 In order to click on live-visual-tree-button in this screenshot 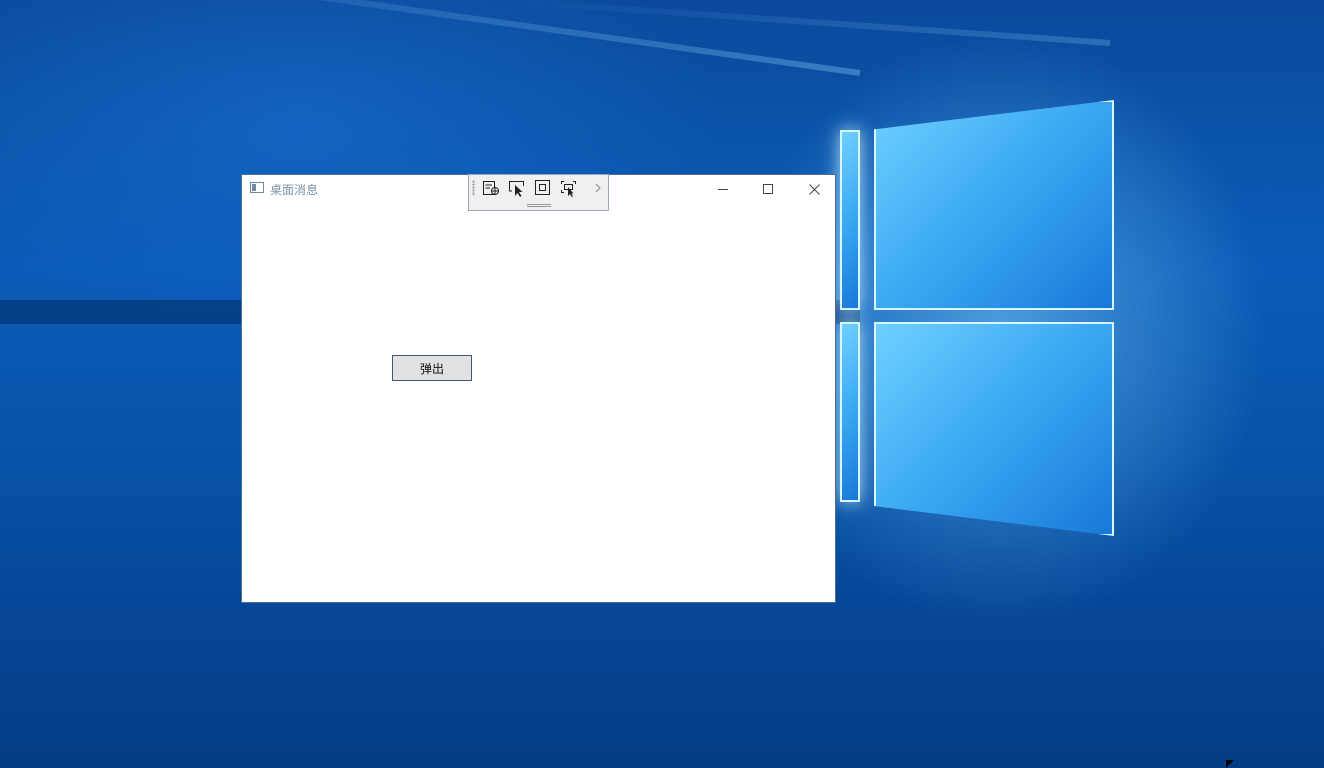, I will do `click(491, 188)`.